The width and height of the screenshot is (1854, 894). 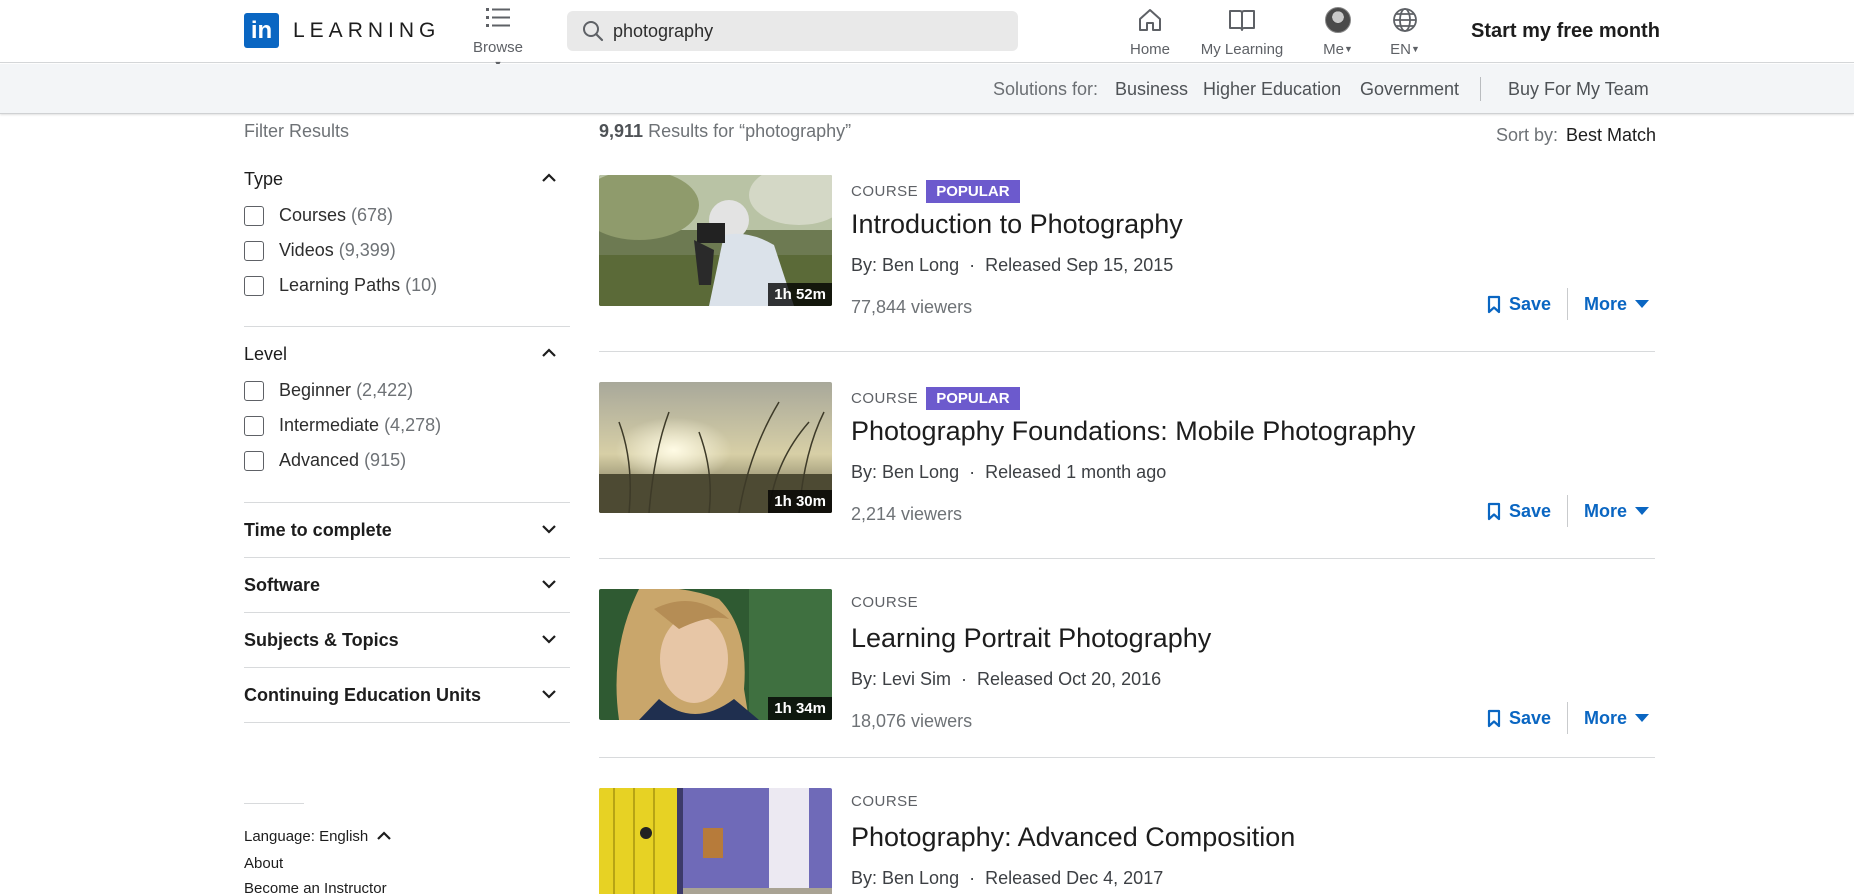 I want to click on duration-badge: 1h 30m, so click(x=800, y=501).